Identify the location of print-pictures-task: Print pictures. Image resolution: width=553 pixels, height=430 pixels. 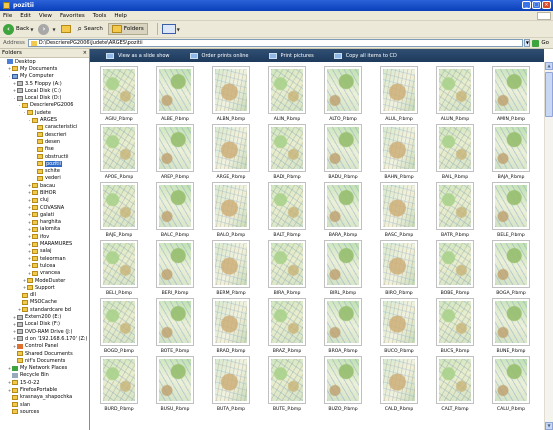
(291, 55).